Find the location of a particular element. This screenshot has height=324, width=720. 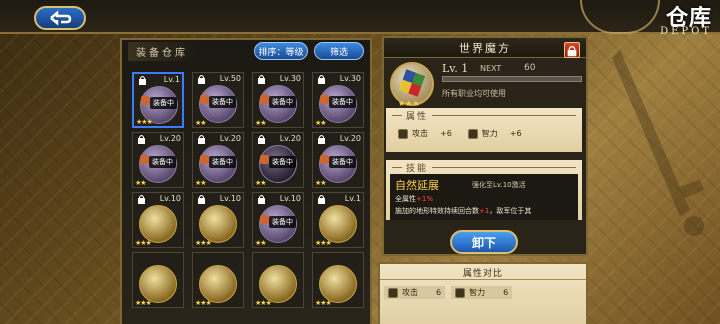

next-label: NEXT is located at coordinates (491, 68).